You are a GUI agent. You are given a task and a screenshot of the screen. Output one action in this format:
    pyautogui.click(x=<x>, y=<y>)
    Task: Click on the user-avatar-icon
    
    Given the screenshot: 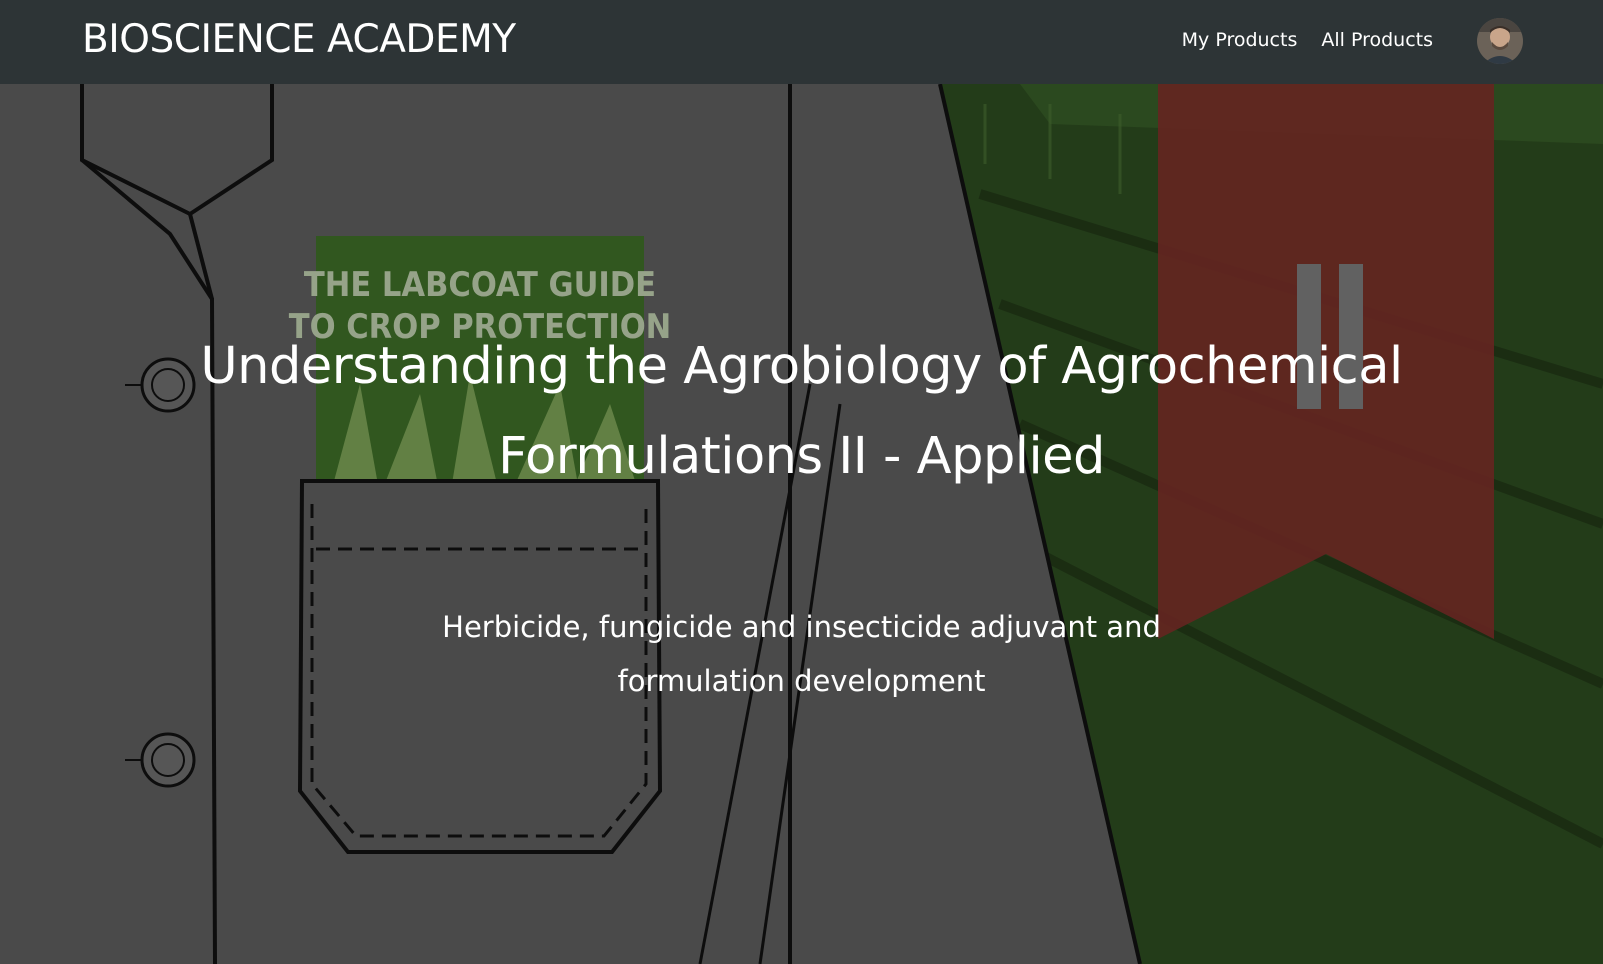 What is the action you would take?
    pyautogui.click(x=1500, y=41)
    